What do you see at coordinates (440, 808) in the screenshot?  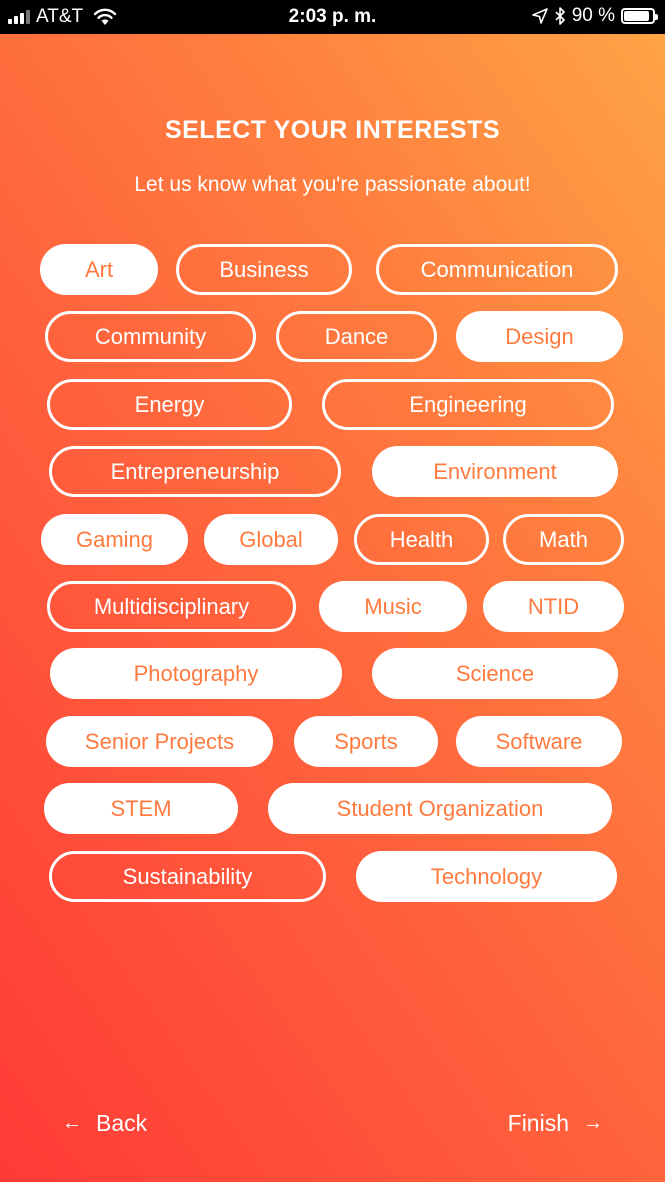 I see `interest-chip-student-organization: Student Organization` at bounding box center [440, 808].